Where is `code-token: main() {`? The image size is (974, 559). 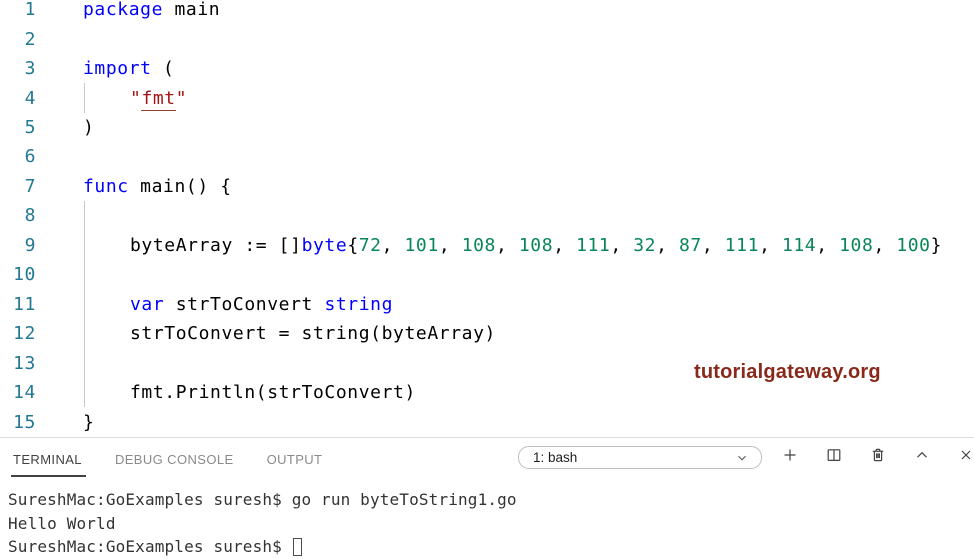
code-token: main() { is located at coordinates (180, 186).